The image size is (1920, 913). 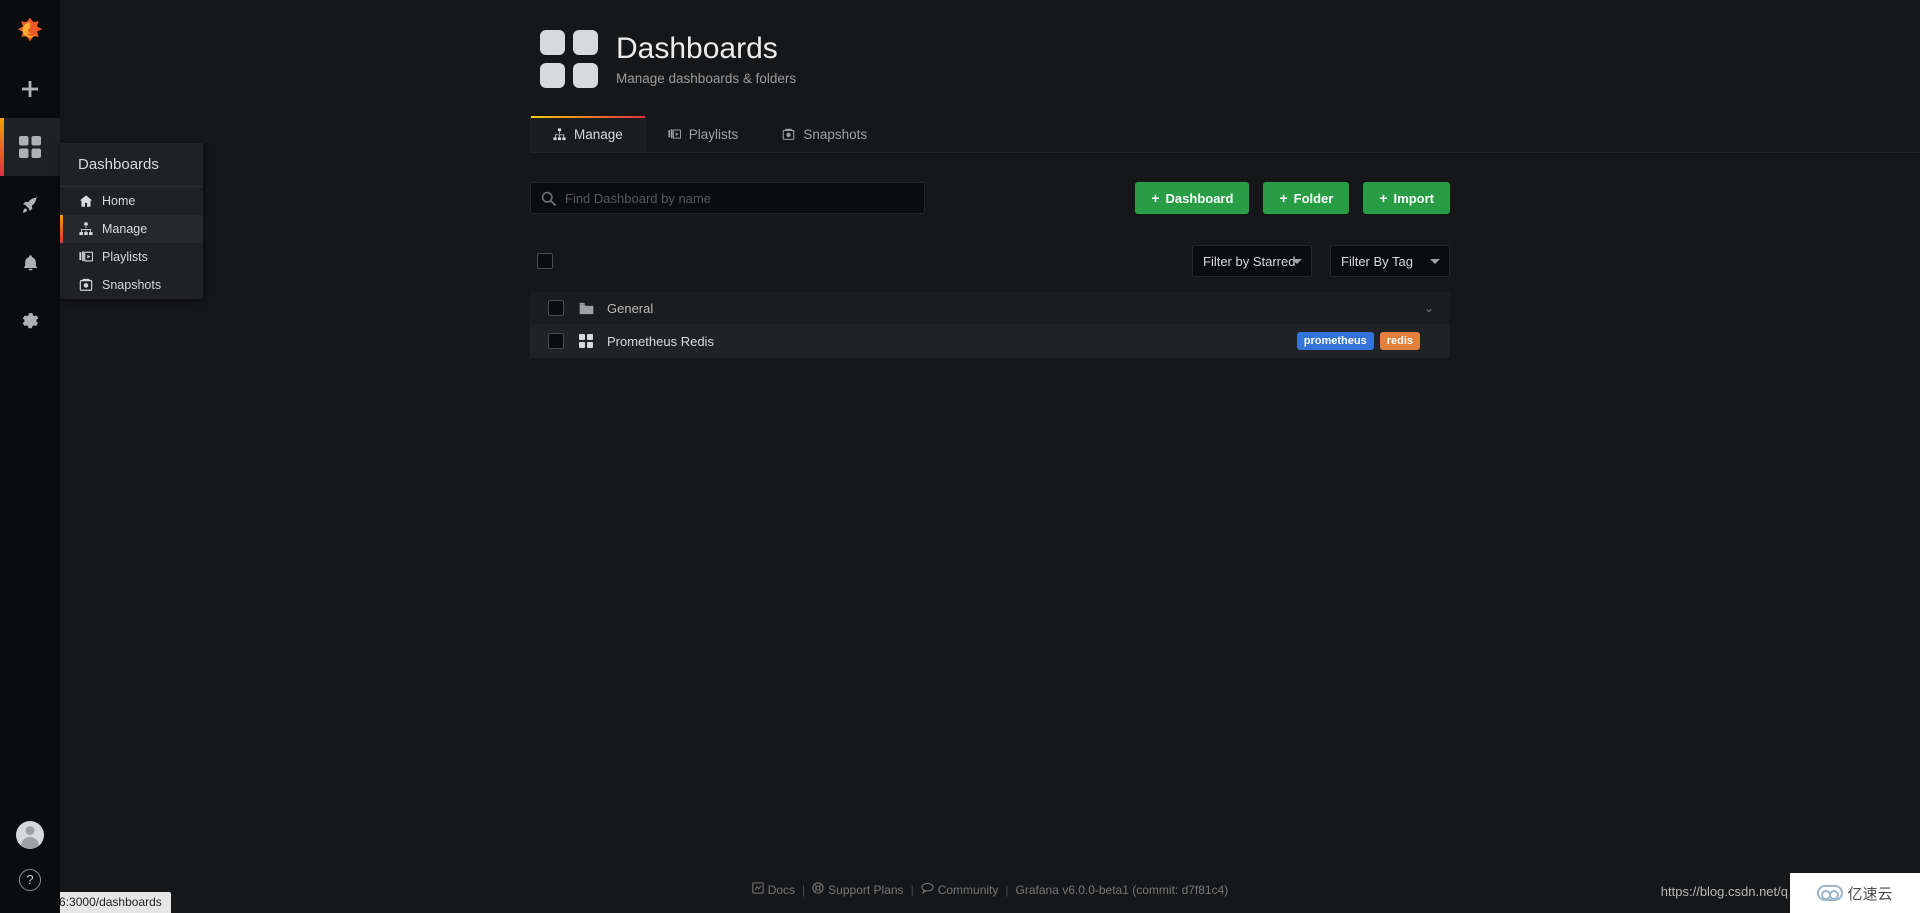 I want to click on sidebar-item-configuration, so click(x=30, y=321).